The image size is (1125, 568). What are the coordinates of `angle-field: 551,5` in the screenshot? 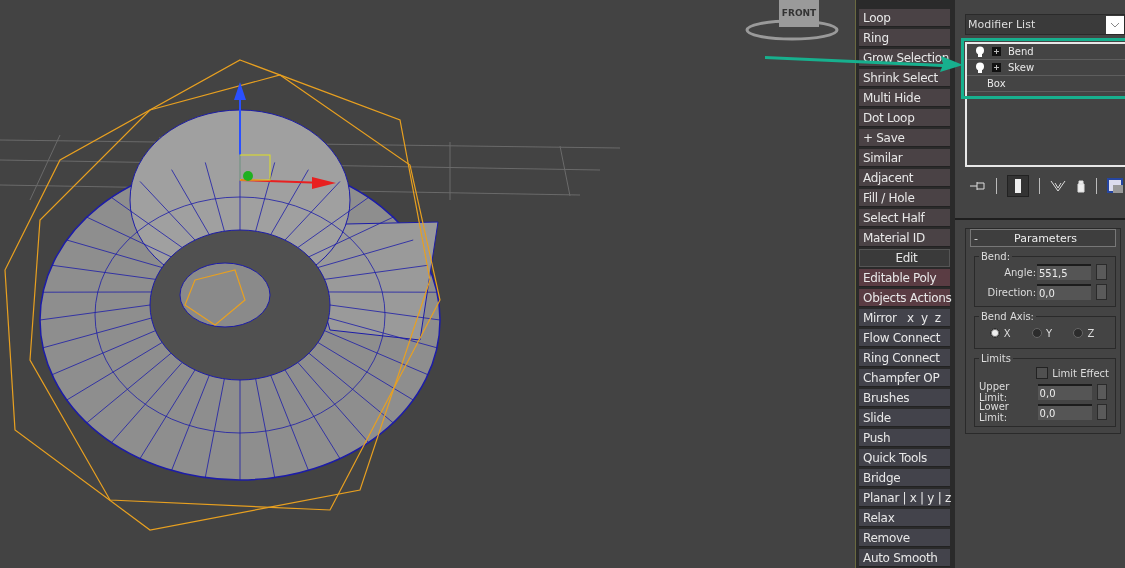 It's located at (1064, 272).